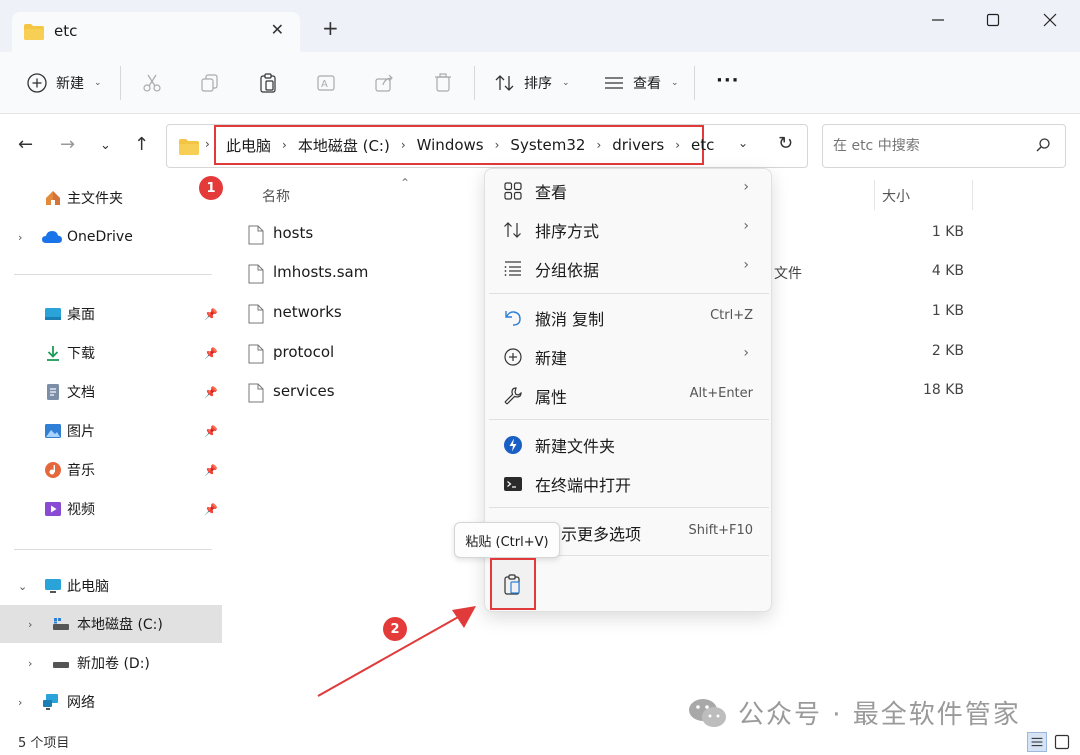  I want to click on sidebar-item-drive-c: › 本地磁盘 (C:), so click(111, 624).